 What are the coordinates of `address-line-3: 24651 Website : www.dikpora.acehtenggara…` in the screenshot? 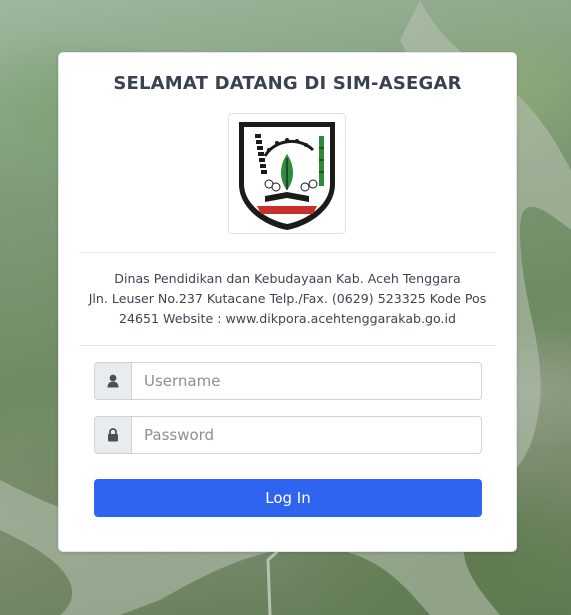 It's located at (287, 318).